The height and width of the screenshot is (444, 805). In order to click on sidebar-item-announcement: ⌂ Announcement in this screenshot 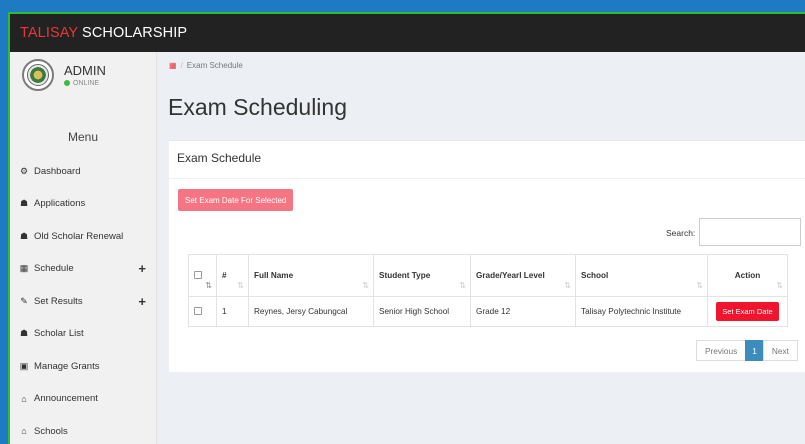, I will do `click(83, 399)`.